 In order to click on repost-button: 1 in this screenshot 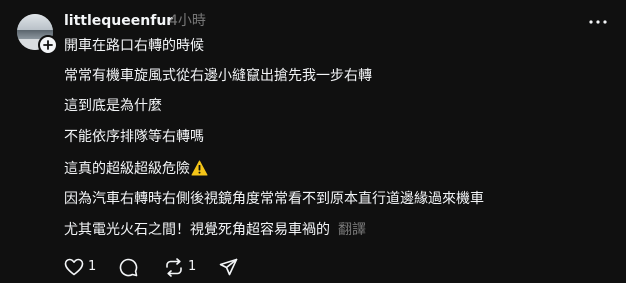, I will do `click(180, 267)`.